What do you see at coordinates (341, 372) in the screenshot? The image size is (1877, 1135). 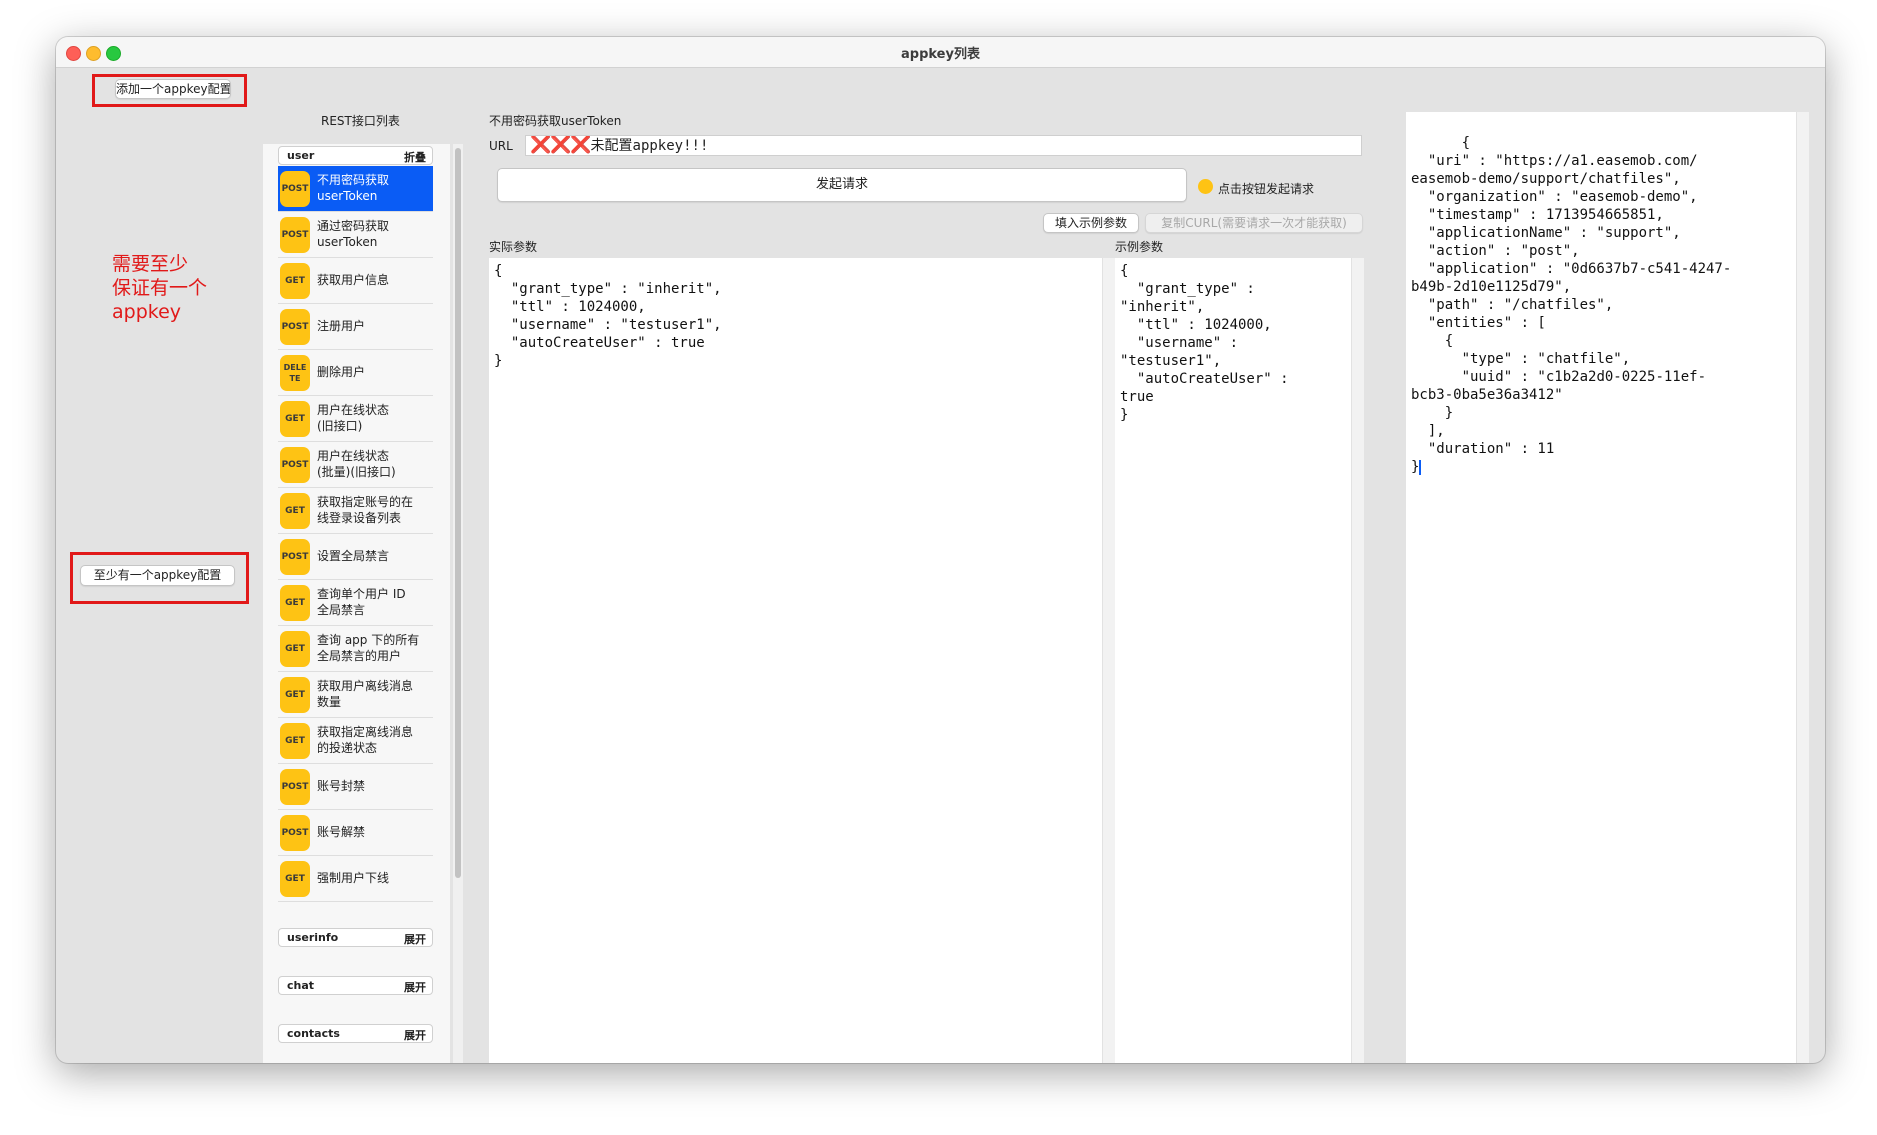 I see `api-label: 删除用户` at bounding box center [341, 372].